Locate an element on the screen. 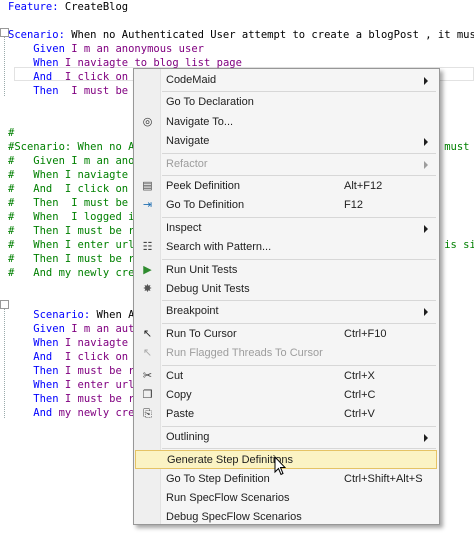 The height and width of the screenshot is (536, 474). menu-item-shortcut: Alt+F12 is located at coordinates (363, 186).